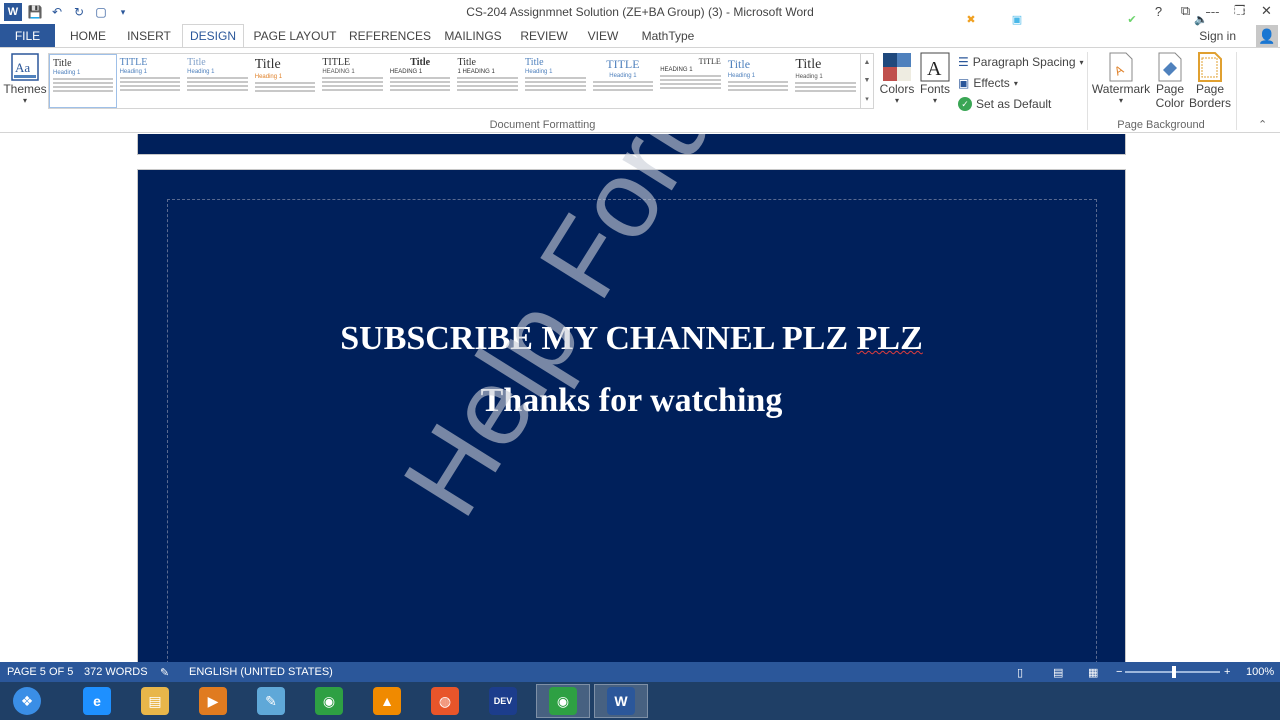  What do you see at coordinates (1178, 19) in the screenshot?
I see `action-center-icon: ▯` at bounding box center [1178, 19].